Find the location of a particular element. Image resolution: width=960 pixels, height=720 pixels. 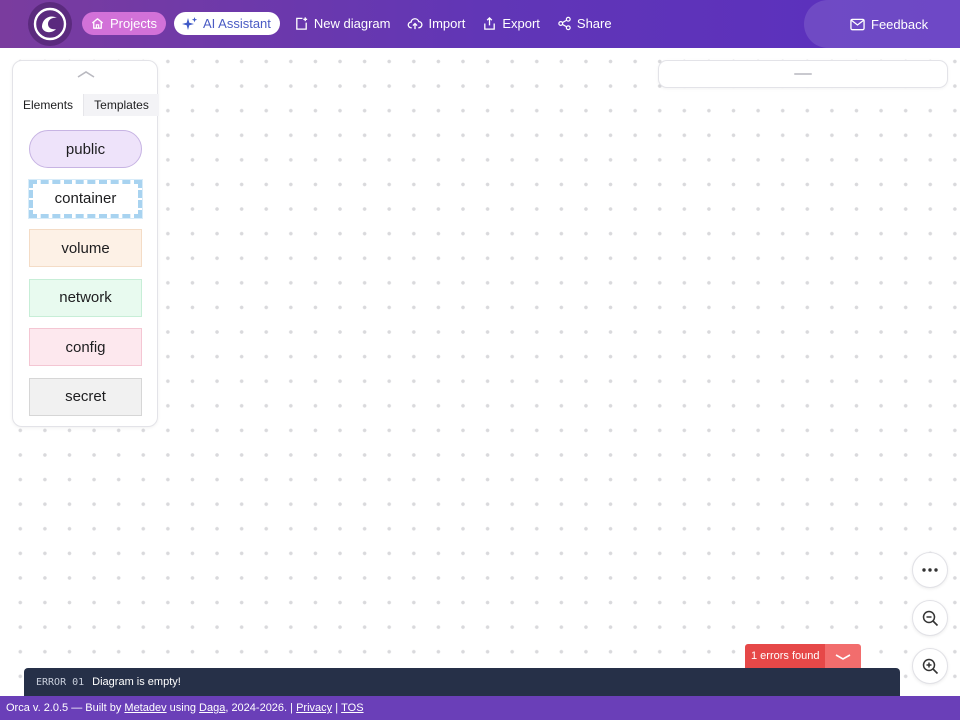

zoom-in-button is located at coordinates (930, 666).